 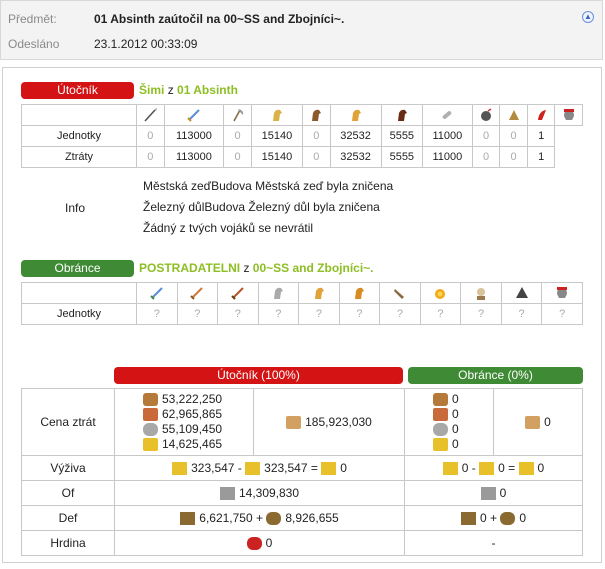 What do you see at coordinates (189, 268) in the screenshot?
I see `defender-player-link: POSTRADATELNI` at bounding box center [189, 268].